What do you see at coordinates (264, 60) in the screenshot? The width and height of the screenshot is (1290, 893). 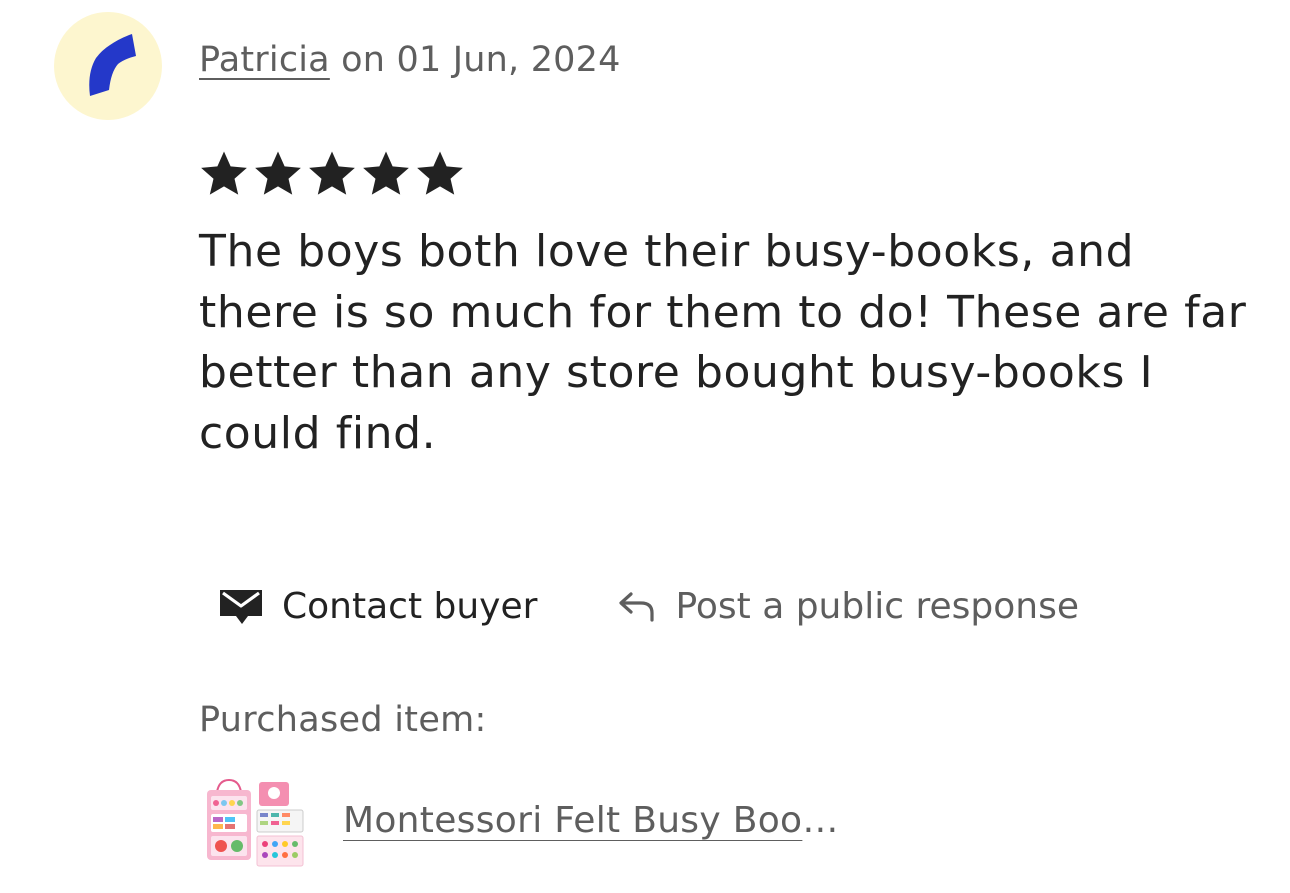 I see `reviewer-name-link: Patricia` at bounding box center [264, 60].